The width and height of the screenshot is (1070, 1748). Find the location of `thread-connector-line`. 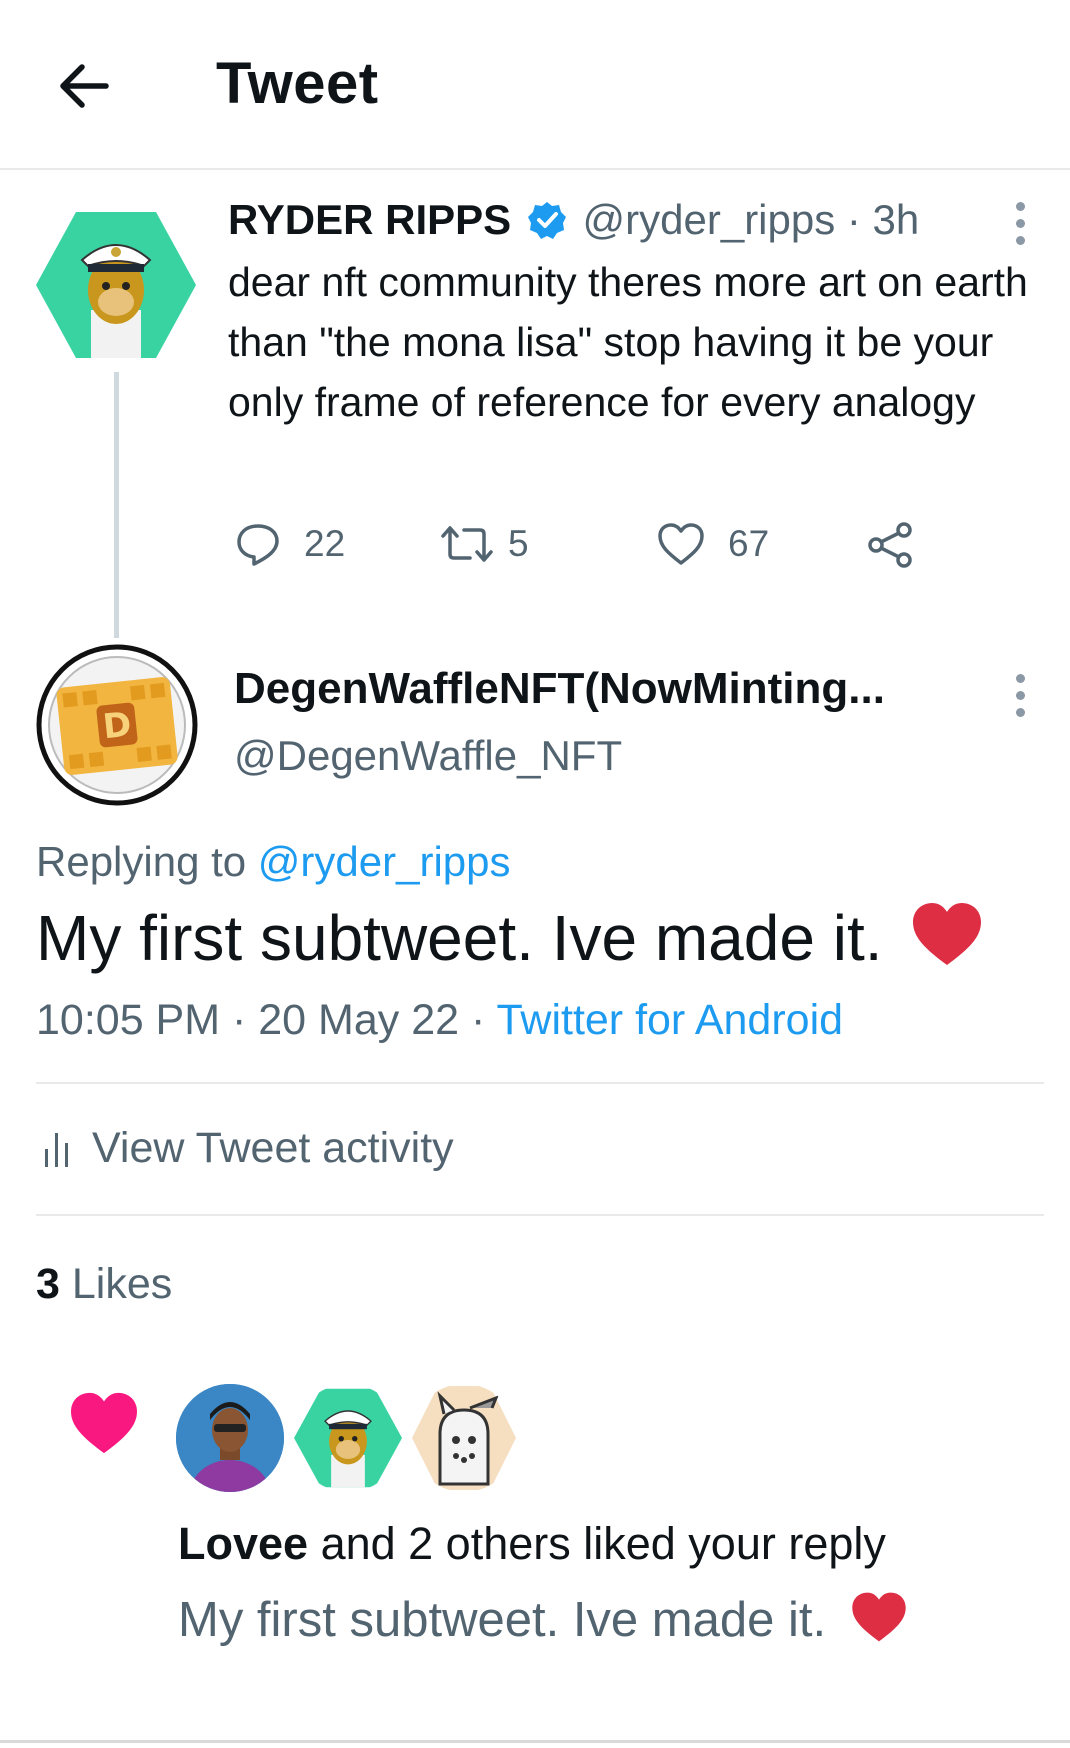

thread-connector-line is located at coordinates (116, 505).